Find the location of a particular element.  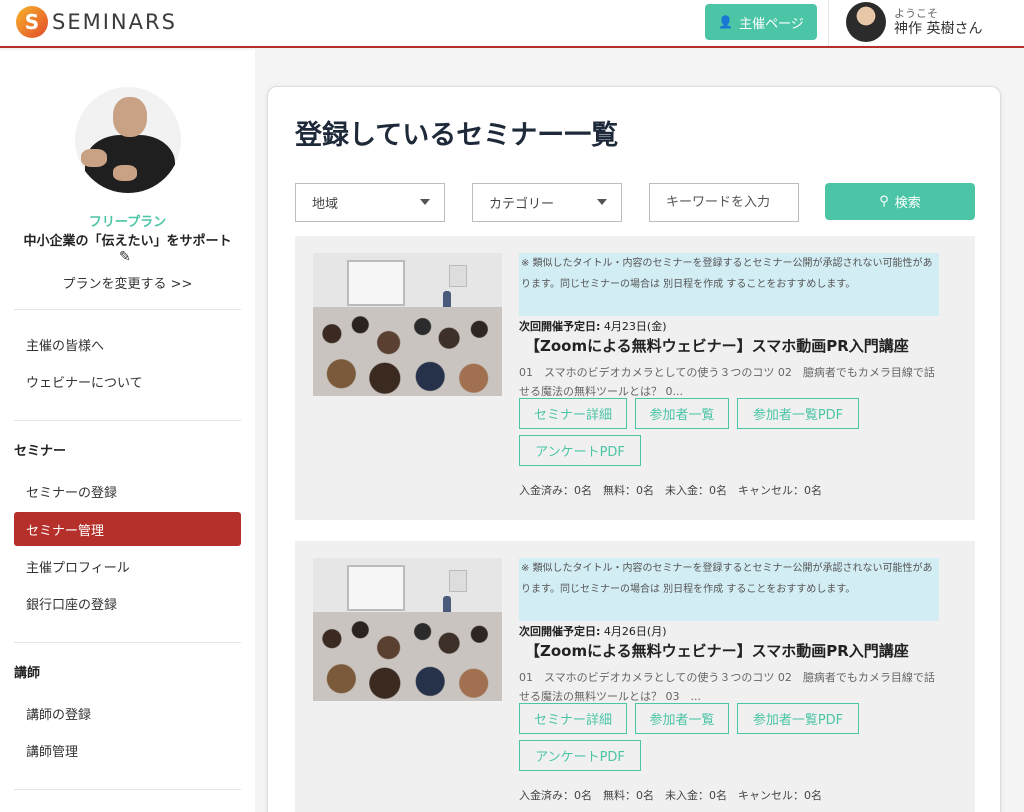

change-plan-link: プランを変更する >> is located at coordinates (127, 282).